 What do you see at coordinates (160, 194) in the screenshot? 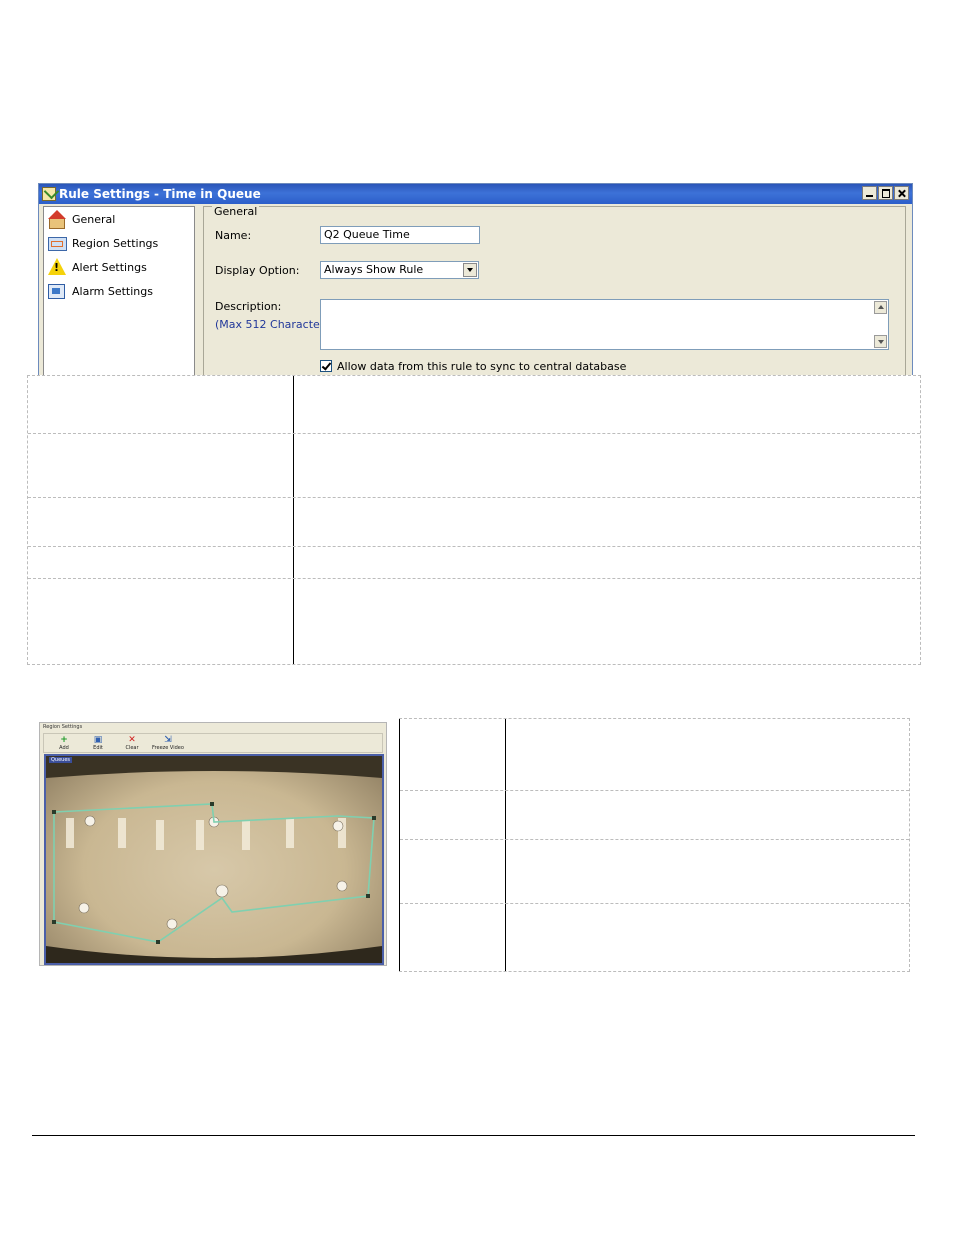
I see `window-title: Rule Settings - Time in Queue` at bounding box center [160, 194].